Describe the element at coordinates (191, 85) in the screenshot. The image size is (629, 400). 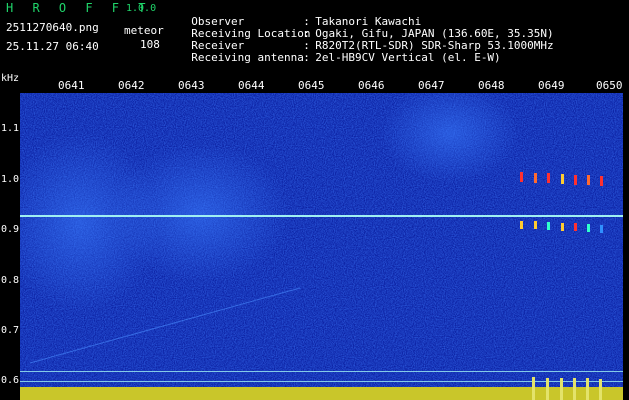
I see `minute-tick: 0643` at that location.